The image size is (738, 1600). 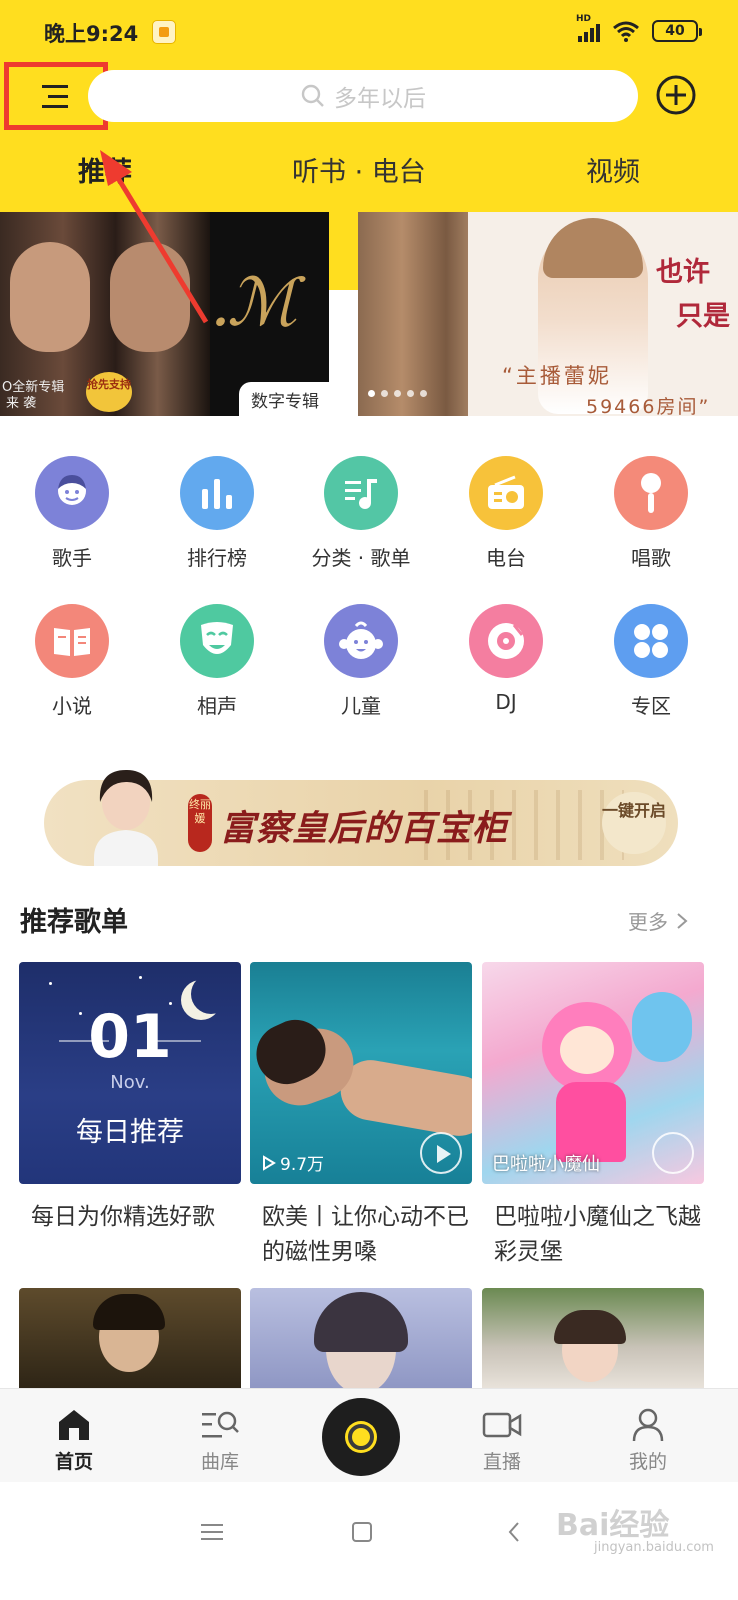 What do you see at coordinates (72, 641) in the screenshot?
I see `book-icon` at bounding box center [72, 641].